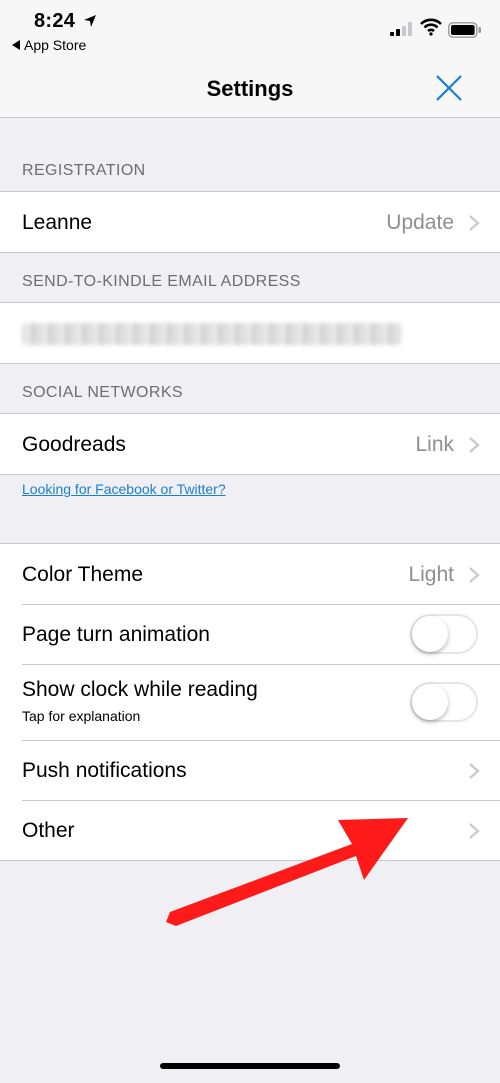 Image resolution: width=500 pixels, height=1083 pixels. Describe the element at coordinates (250, 1066) in the screenshot. I see `home-indicator` at that location.